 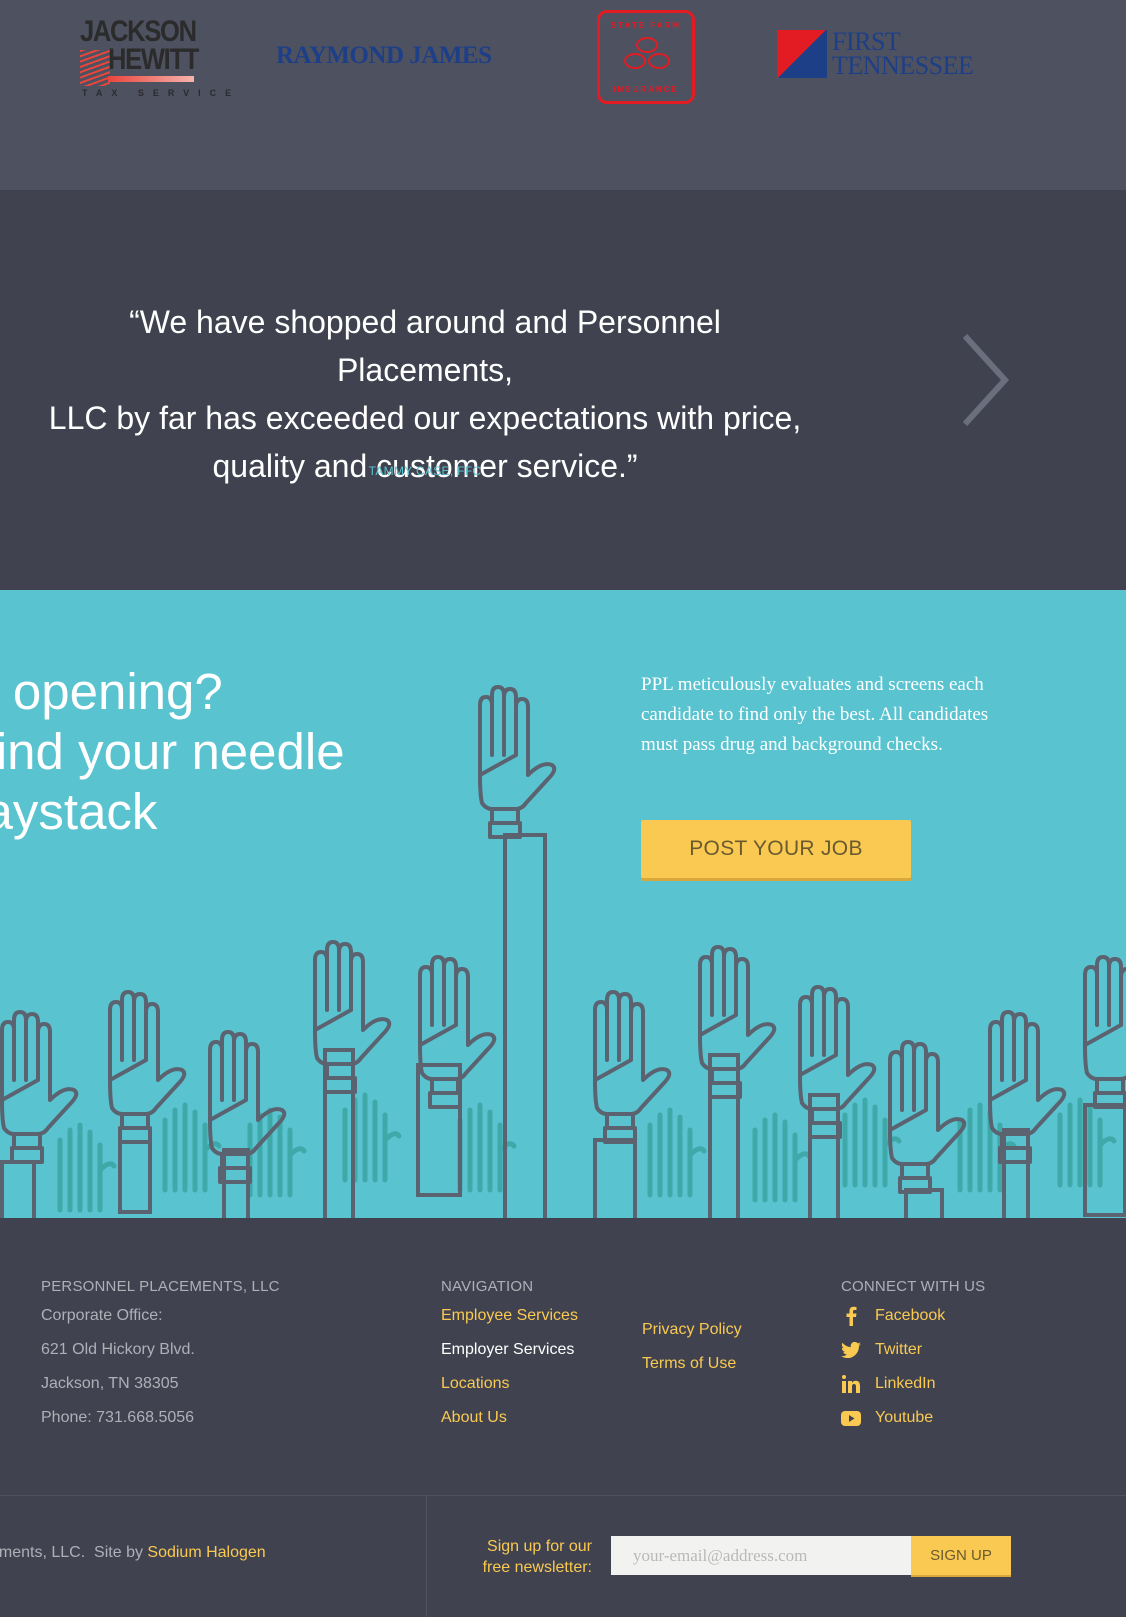 What do you see at coordinates (118, 1349) in the screenshot?
I see `office-street: 621 Old Hickory Blvd.` at bounding box center [118, 1349].